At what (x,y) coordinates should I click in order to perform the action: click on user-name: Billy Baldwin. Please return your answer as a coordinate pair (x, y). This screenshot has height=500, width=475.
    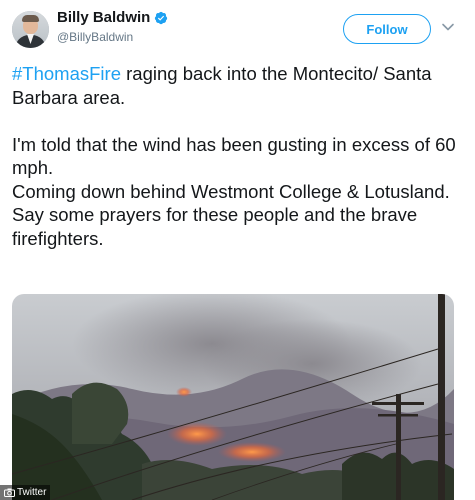
    Looking at the image, I should click on (103, 17).